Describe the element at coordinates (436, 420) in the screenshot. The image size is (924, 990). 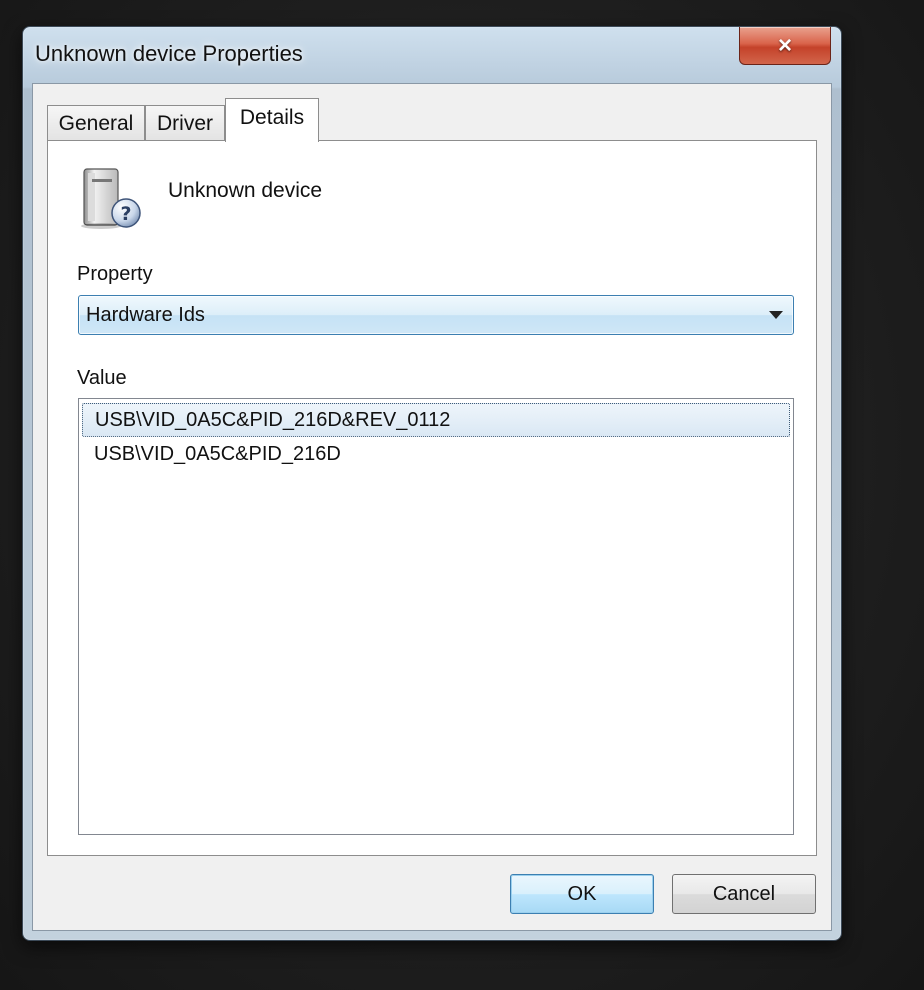
I see `list-item: USB\VID_0A5C&PID_216D&REV_0112` at that location.